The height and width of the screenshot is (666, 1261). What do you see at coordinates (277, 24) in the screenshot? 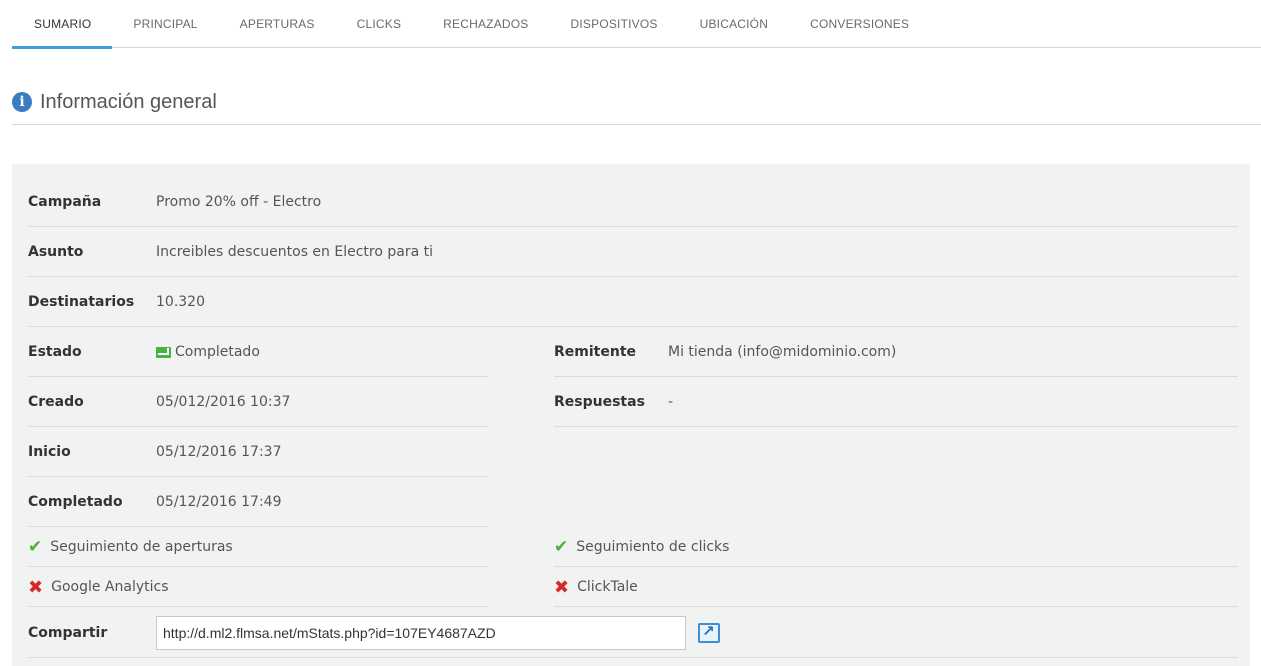
I see `tab-aperturas: APERTURAS` at bounding box center [277, 24].